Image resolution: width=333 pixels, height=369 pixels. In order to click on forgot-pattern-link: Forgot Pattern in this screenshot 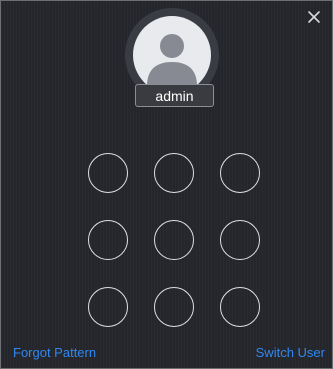, I will do `click(54, 352)`.